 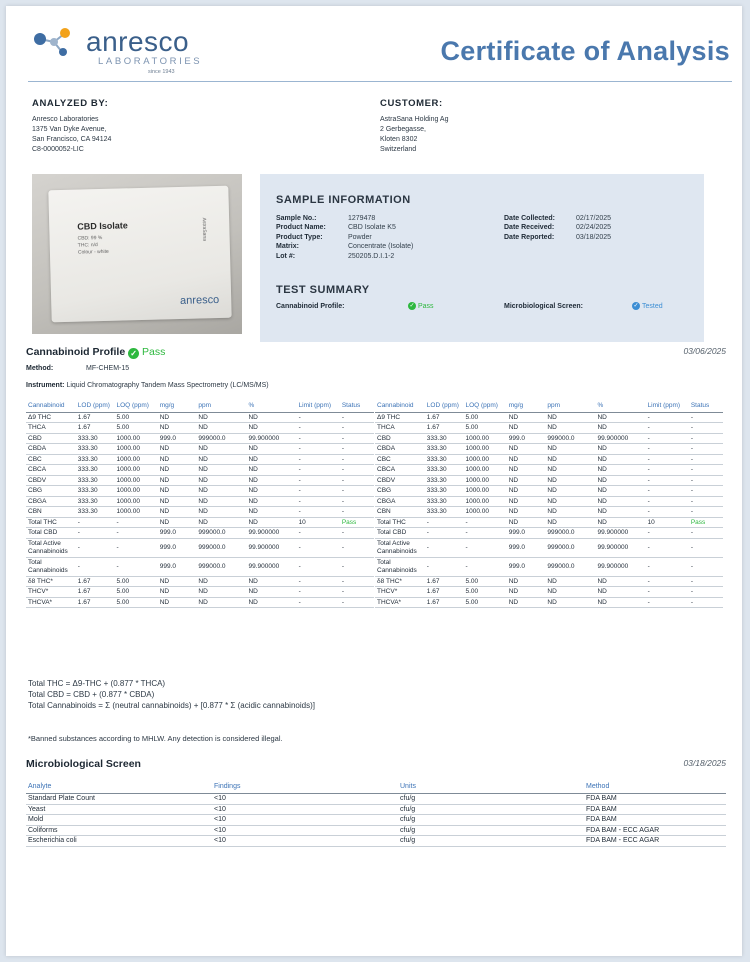 What do you see at coordinates (400, 417) in the screenshot?
I see `table-cell: Δ9 THC` at bounding box center [400, 417].